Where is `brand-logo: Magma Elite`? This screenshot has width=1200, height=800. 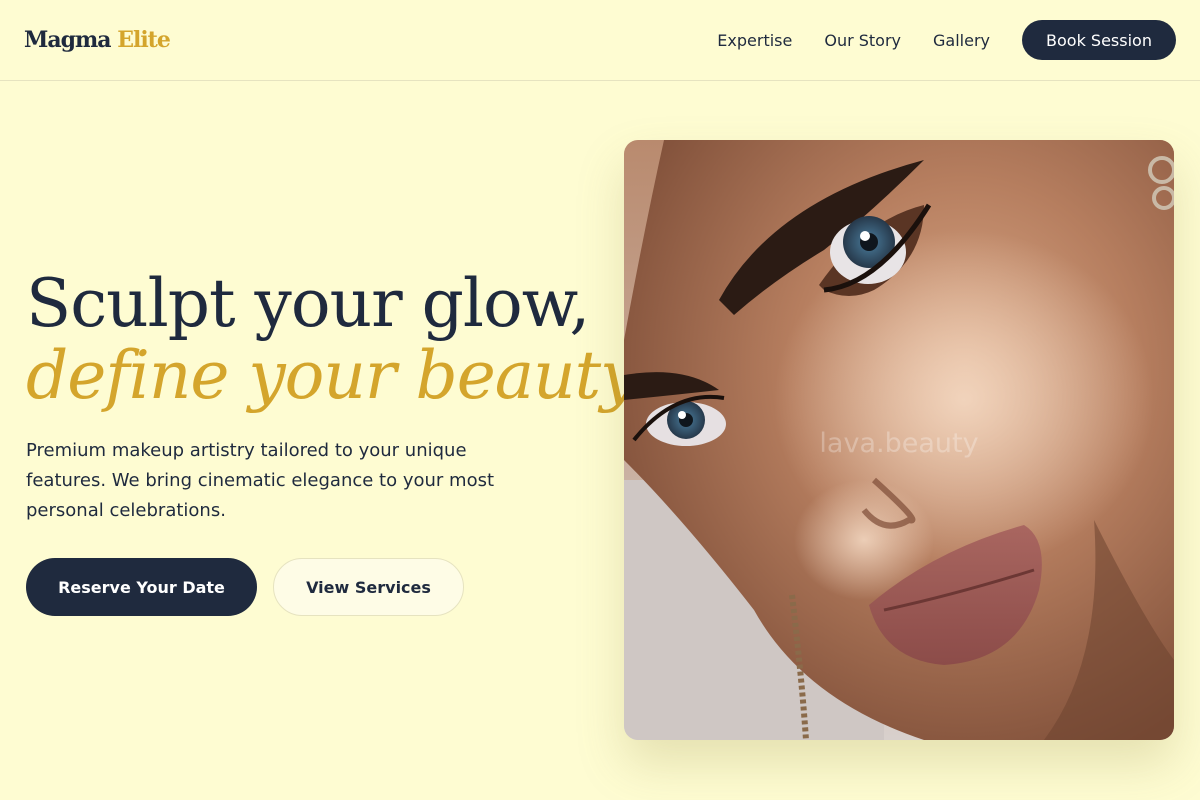 brand-logo: Magma Elite is located at coordinates (97, 40).